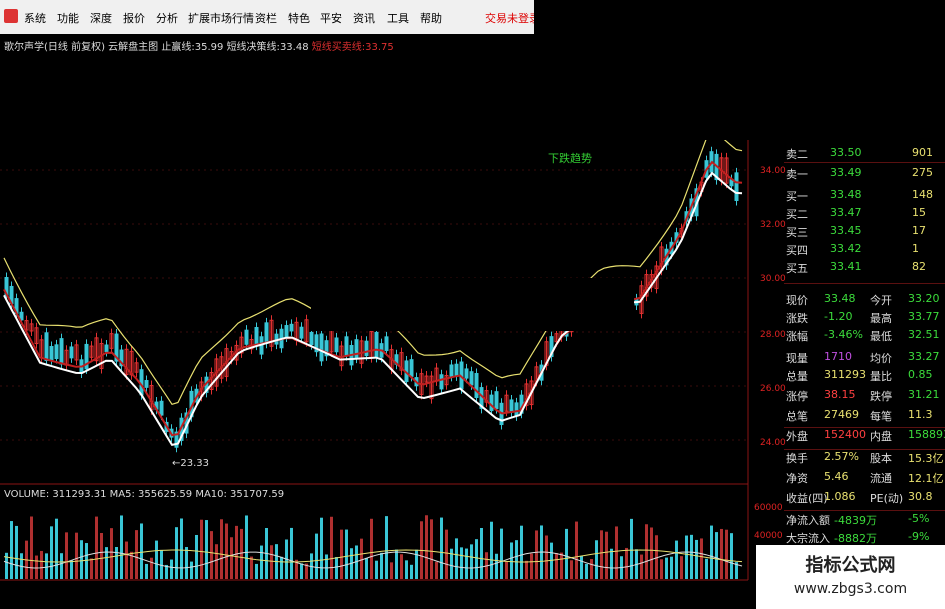  I want to click on buy-row: 买四 33.42 1, so click(864, 249).